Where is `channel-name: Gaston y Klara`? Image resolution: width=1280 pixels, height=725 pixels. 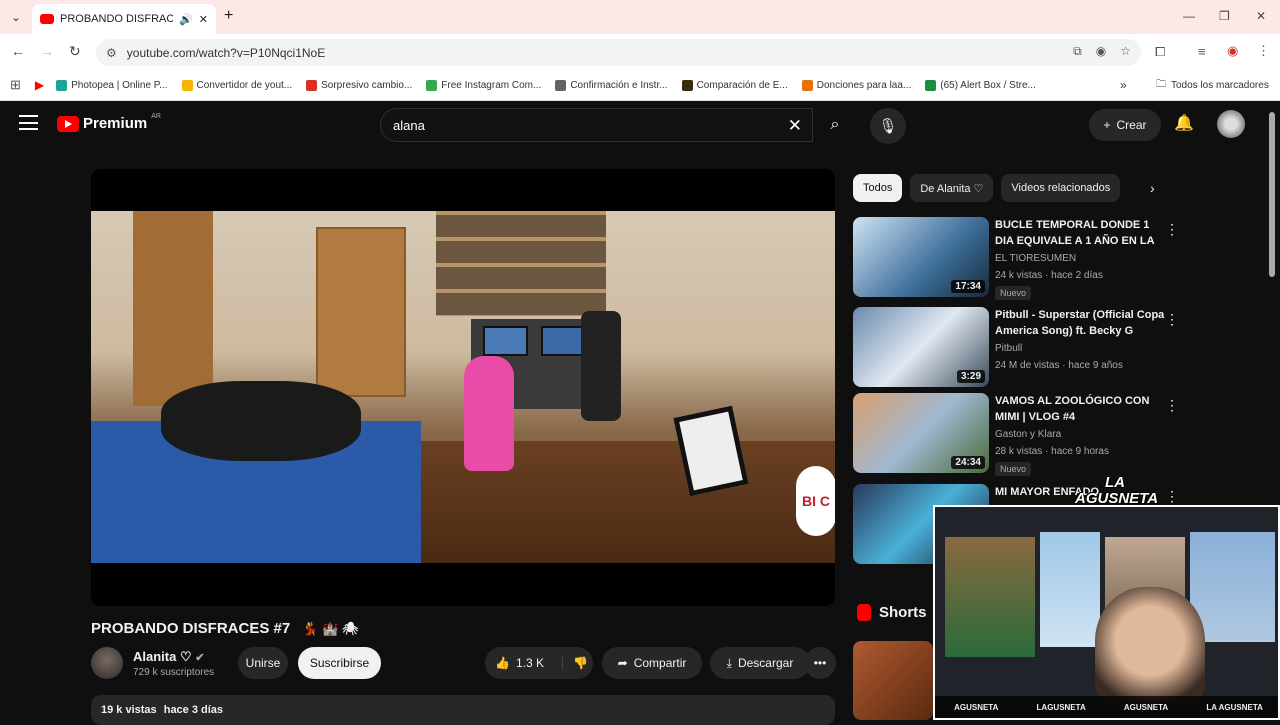
channel-name: Gaston y Klara is located at coordinates (1028, 434).